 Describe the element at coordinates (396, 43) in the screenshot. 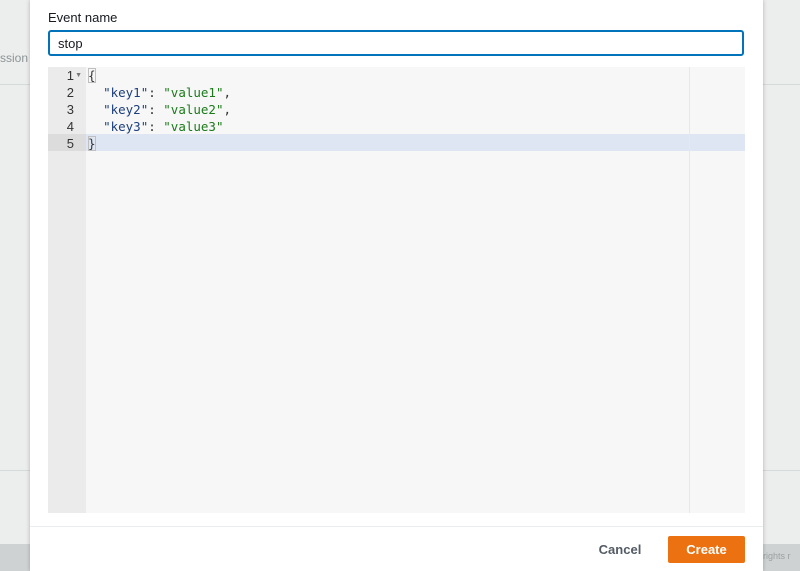

I see `event-name-input` at that location.